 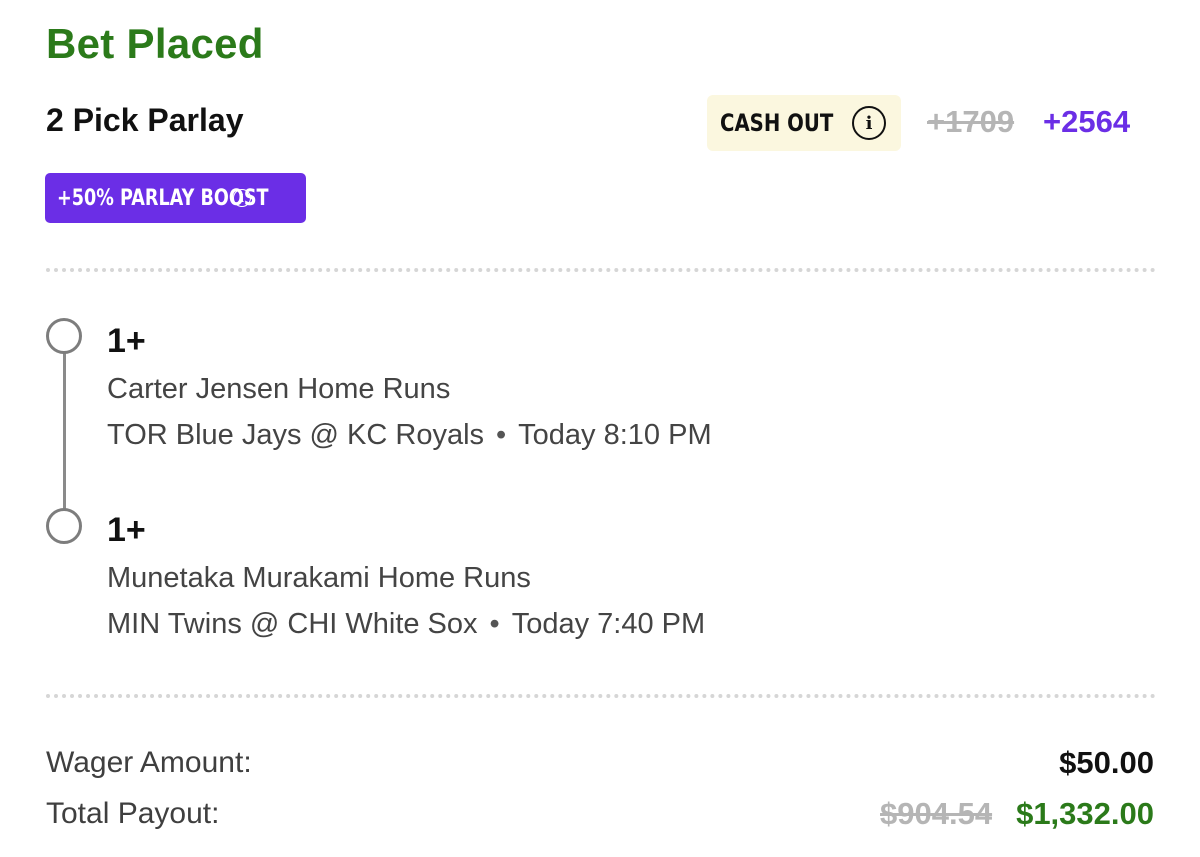 I want to click on leg-2-value: 1+, so click(x=126, y=530).